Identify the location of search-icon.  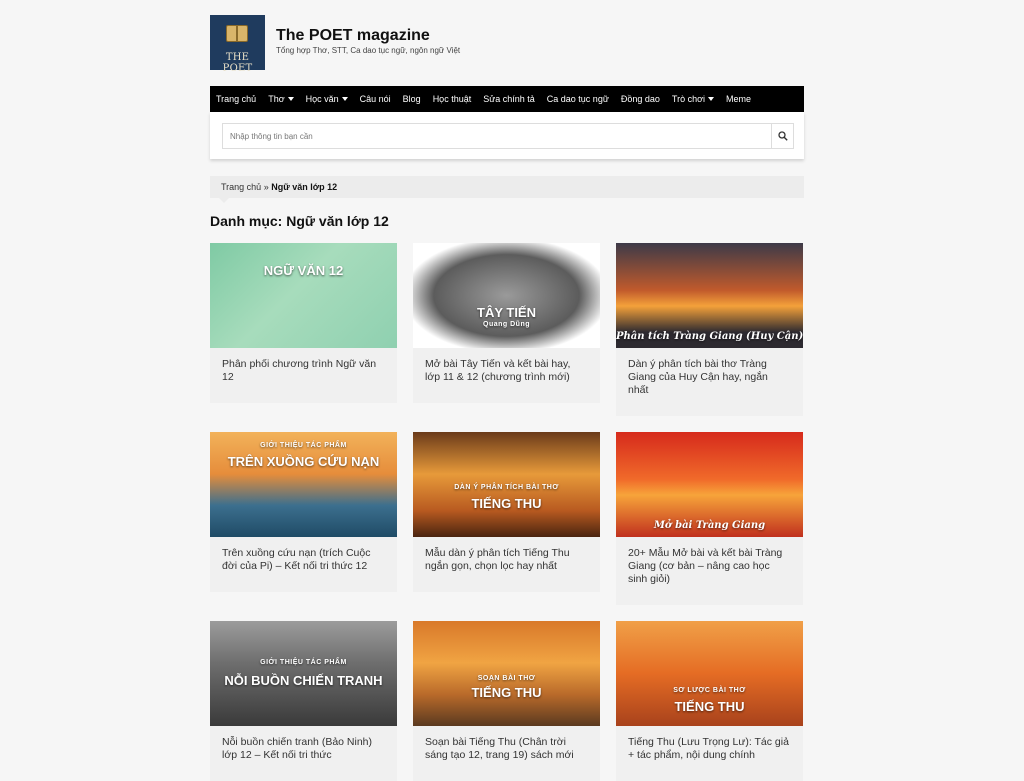
(783, 136).